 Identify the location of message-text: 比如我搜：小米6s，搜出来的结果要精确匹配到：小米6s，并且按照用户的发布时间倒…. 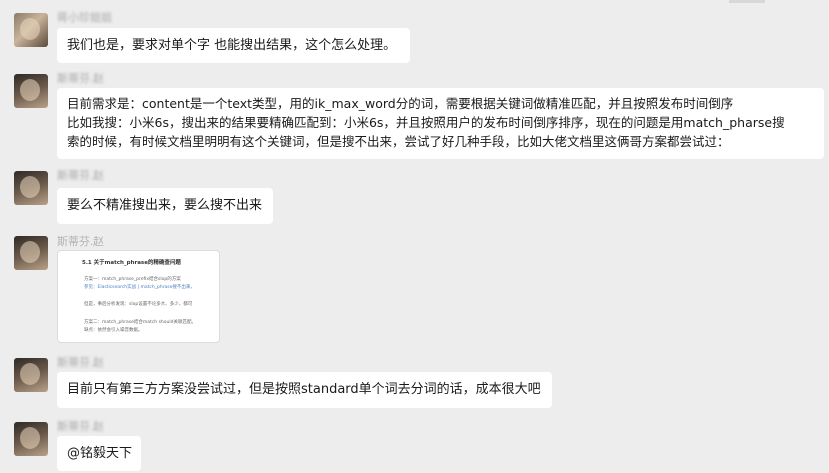
(426, 122).